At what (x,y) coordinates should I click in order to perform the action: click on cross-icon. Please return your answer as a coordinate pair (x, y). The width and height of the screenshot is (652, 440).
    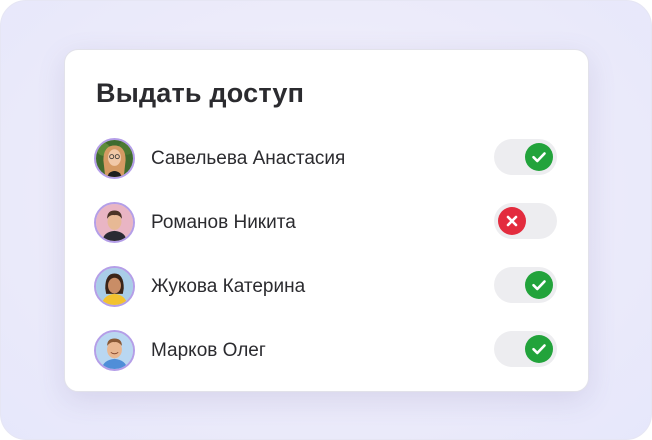
    Looking at the image, I should click on (512, 221).